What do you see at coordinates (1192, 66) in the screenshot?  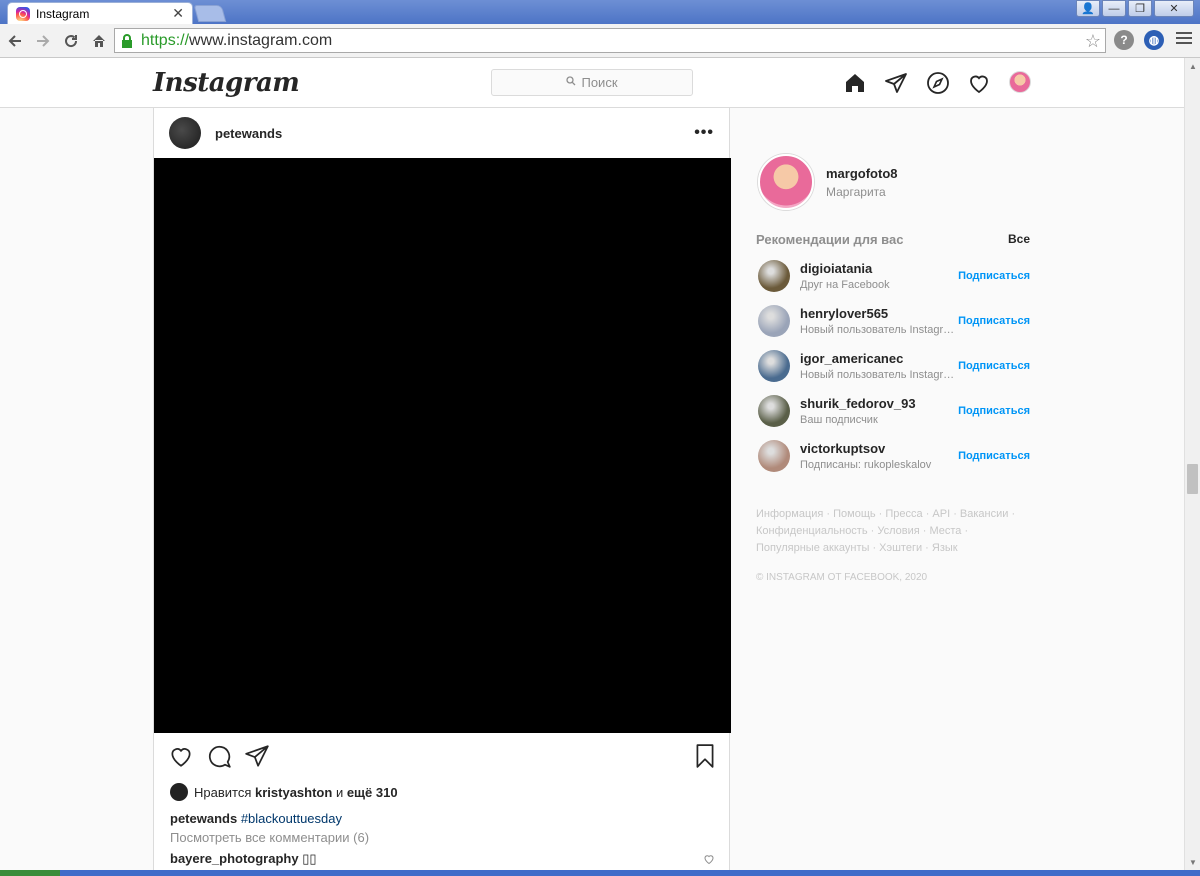 I see `scroll-up-arrow-icon: ▲` at bounding box center [1192, 66].